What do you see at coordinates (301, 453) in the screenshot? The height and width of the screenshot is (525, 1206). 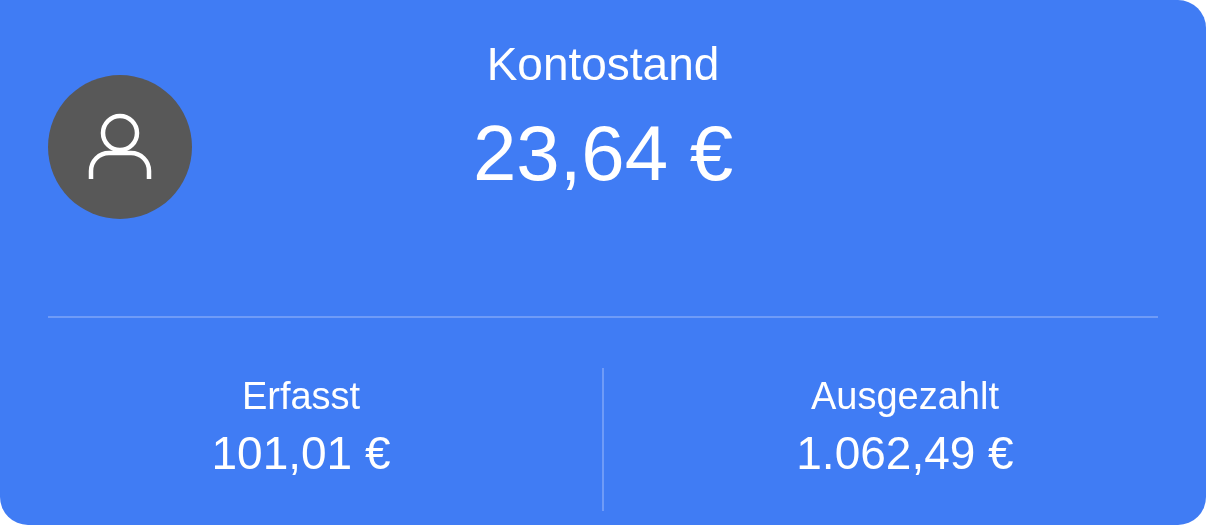 I see `stat-value: 101,01 €` at bounding box center [301, 453].